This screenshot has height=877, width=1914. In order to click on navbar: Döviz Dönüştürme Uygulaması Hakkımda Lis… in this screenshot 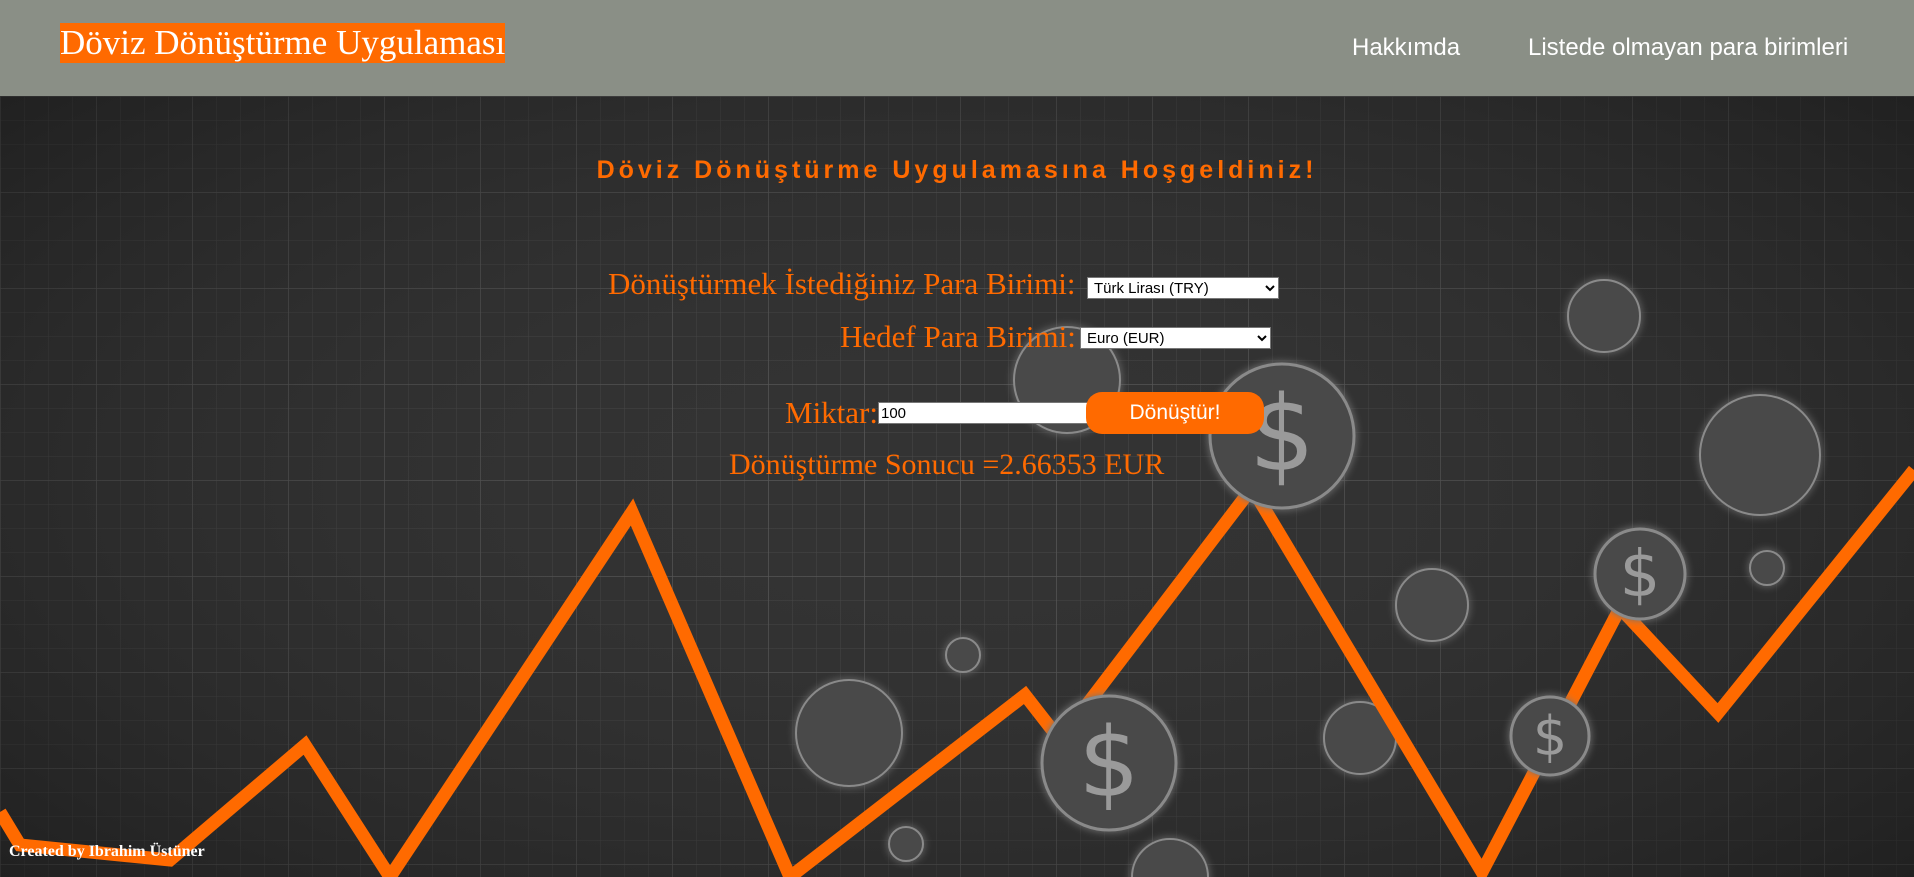, I will do `click(957, 48)`.